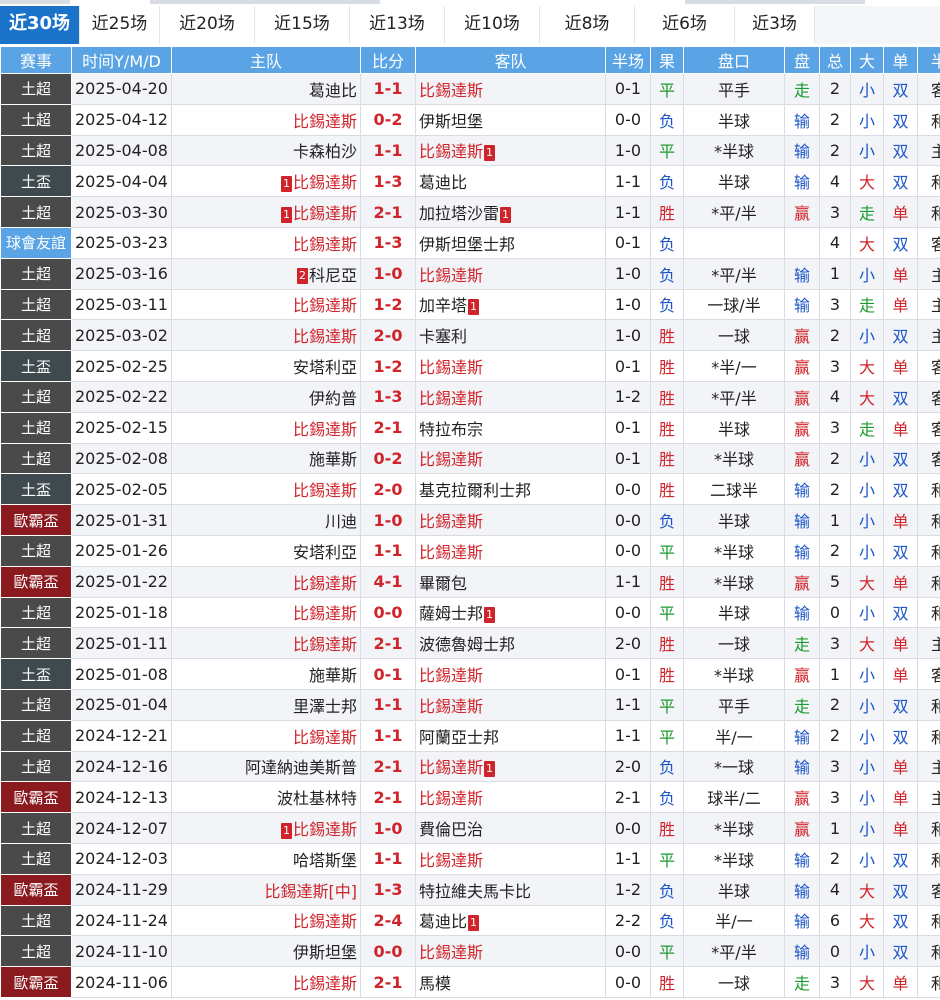 The width and height of the screenshot is (940, 1000). Describe the element at coordinates (510, 920) in the screenshot. I see `away-team-cell: 葛迪比 1` at that location.